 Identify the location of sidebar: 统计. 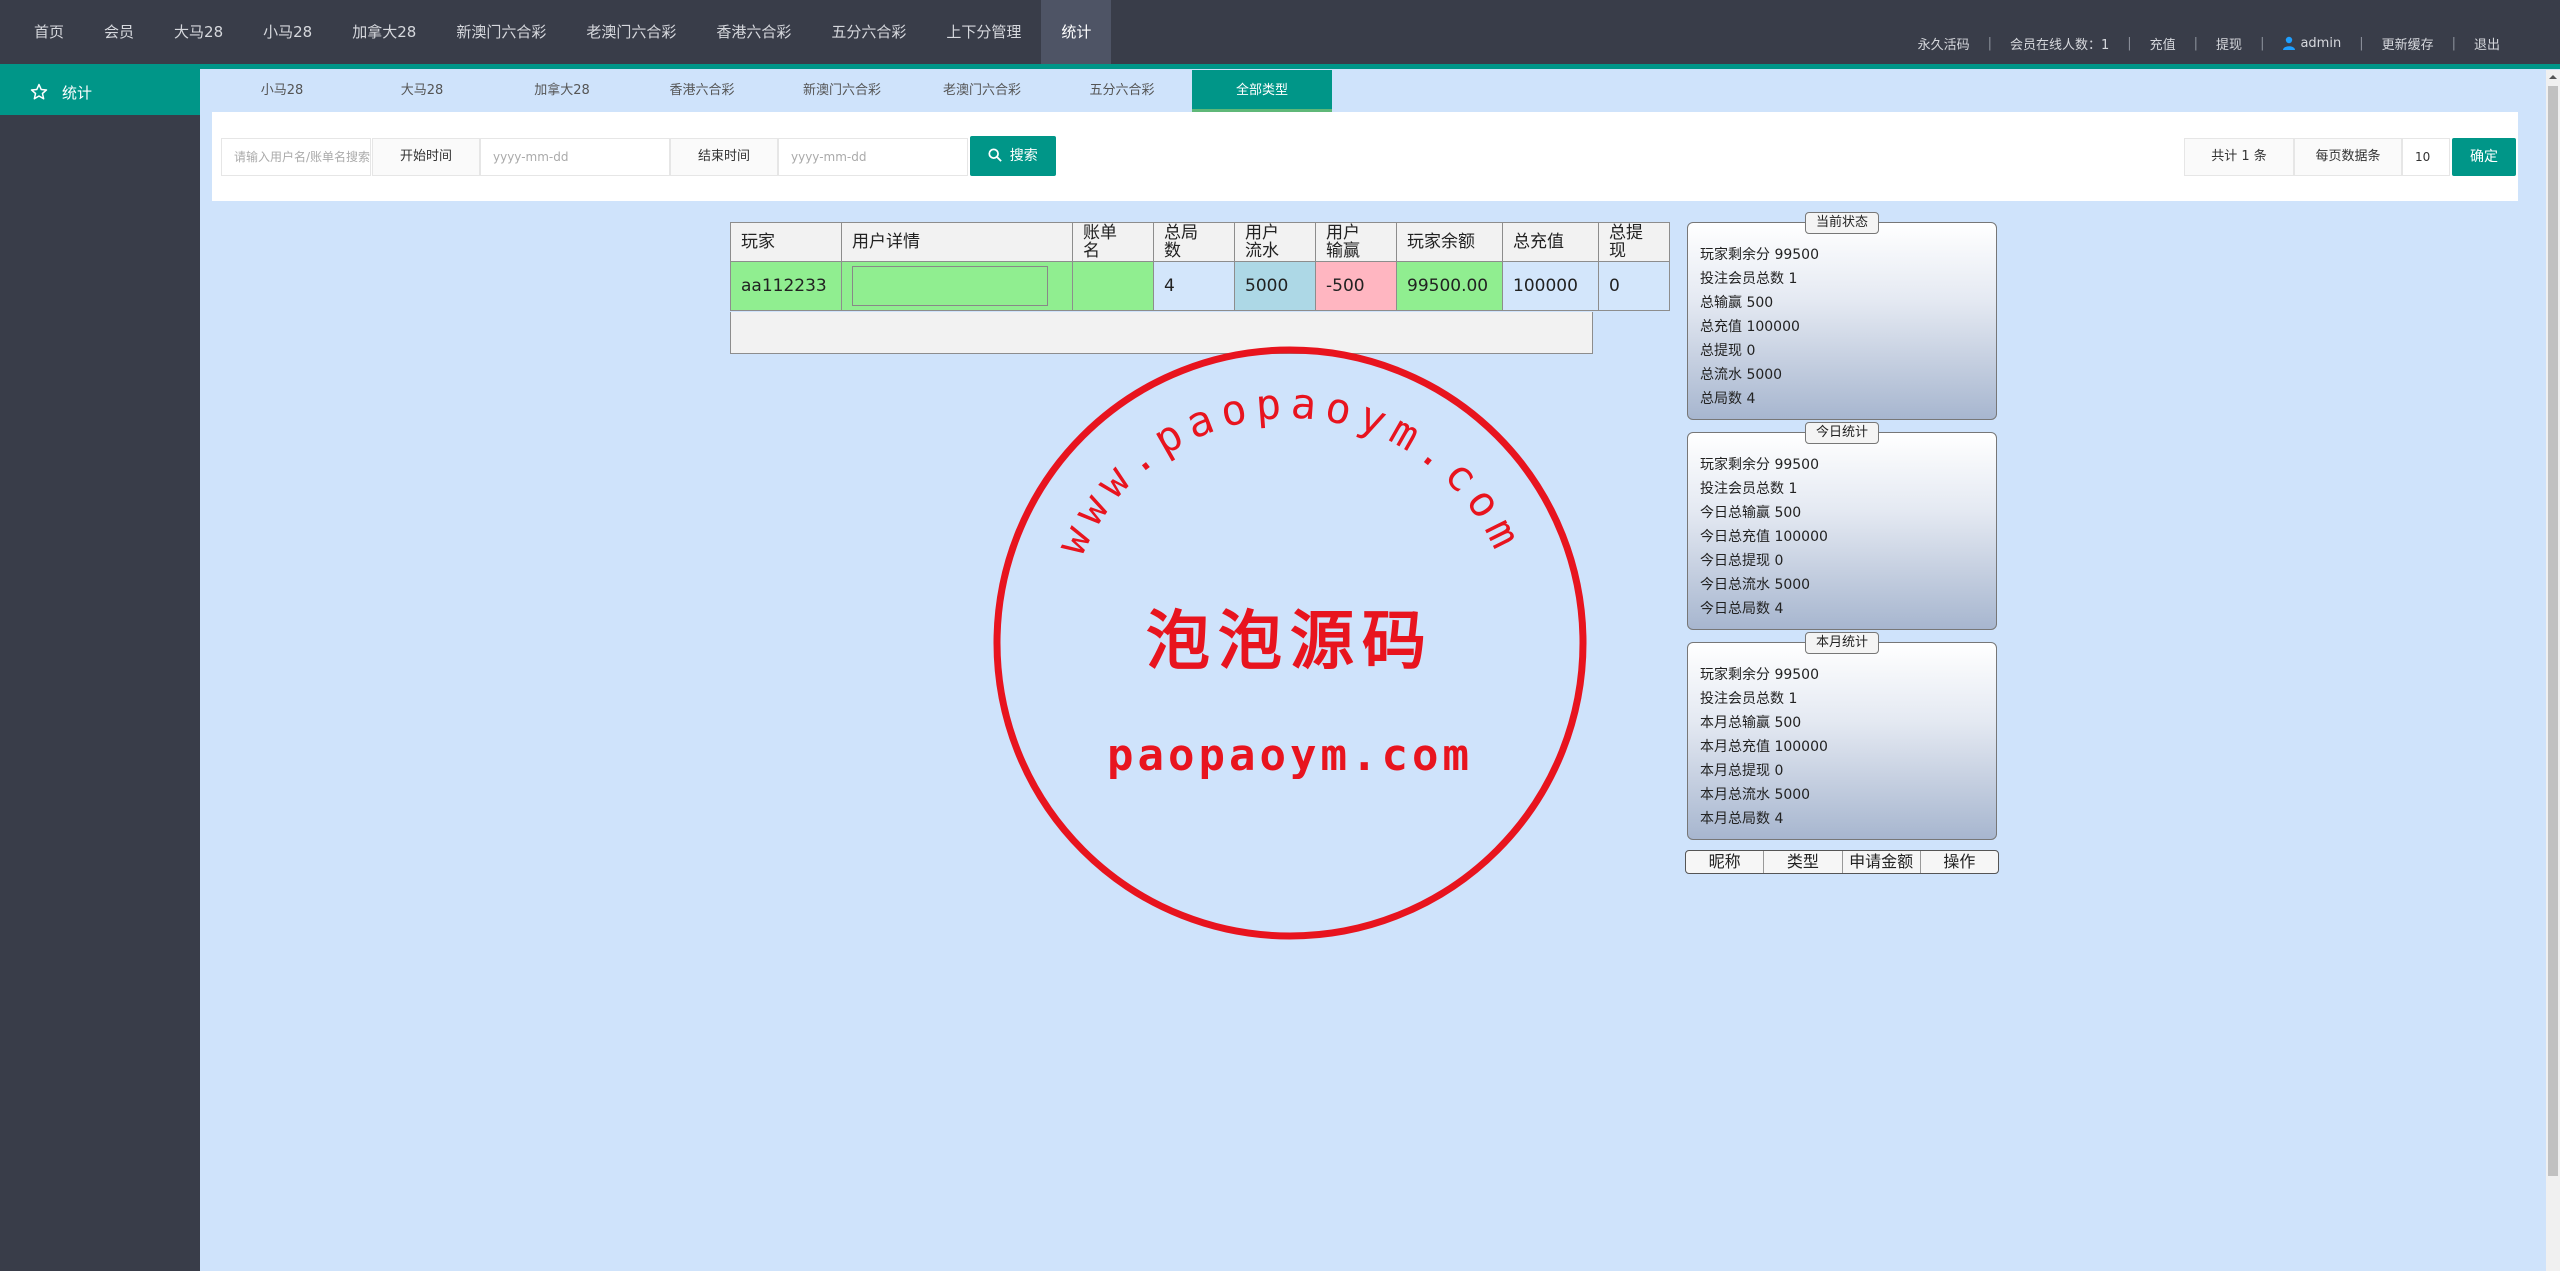
(100, 670).